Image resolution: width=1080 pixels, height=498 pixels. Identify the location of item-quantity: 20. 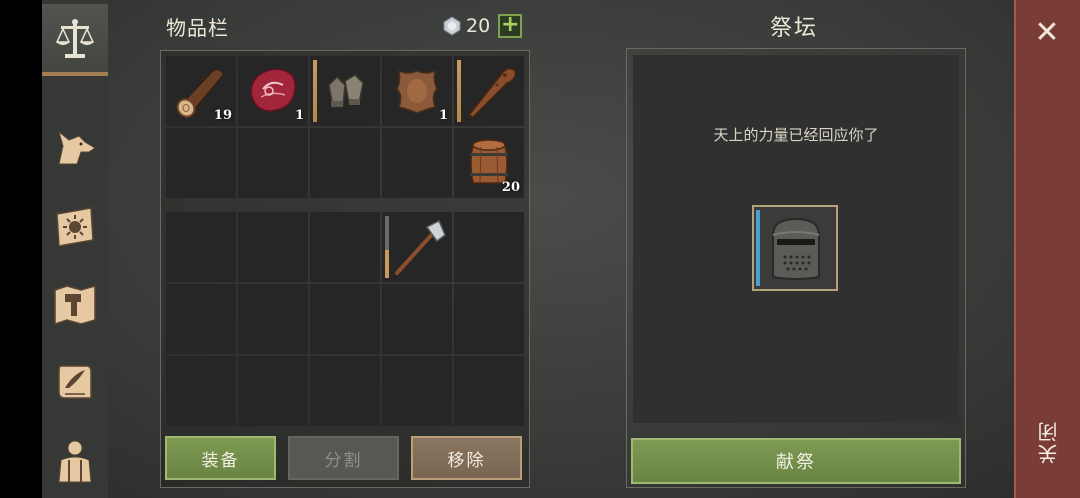
(510, 187).